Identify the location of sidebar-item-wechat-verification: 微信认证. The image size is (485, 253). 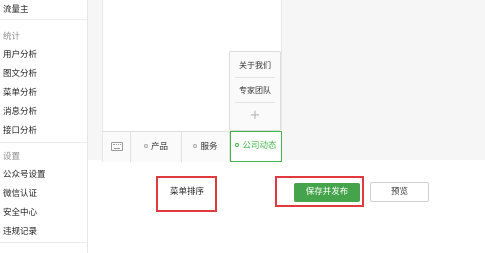
(20, 193).